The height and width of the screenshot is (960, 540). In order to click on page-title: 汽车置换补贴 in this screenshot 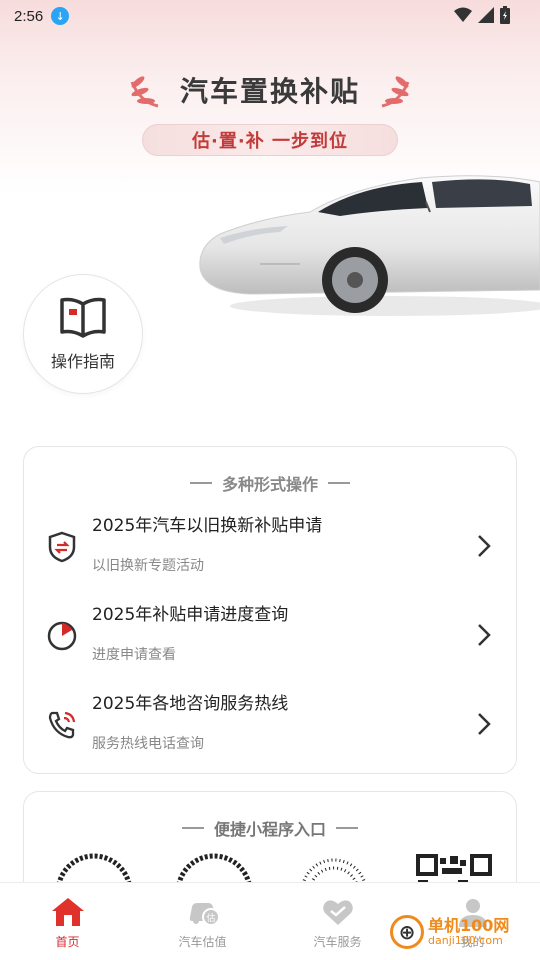, I will do `click(269, 91)`.